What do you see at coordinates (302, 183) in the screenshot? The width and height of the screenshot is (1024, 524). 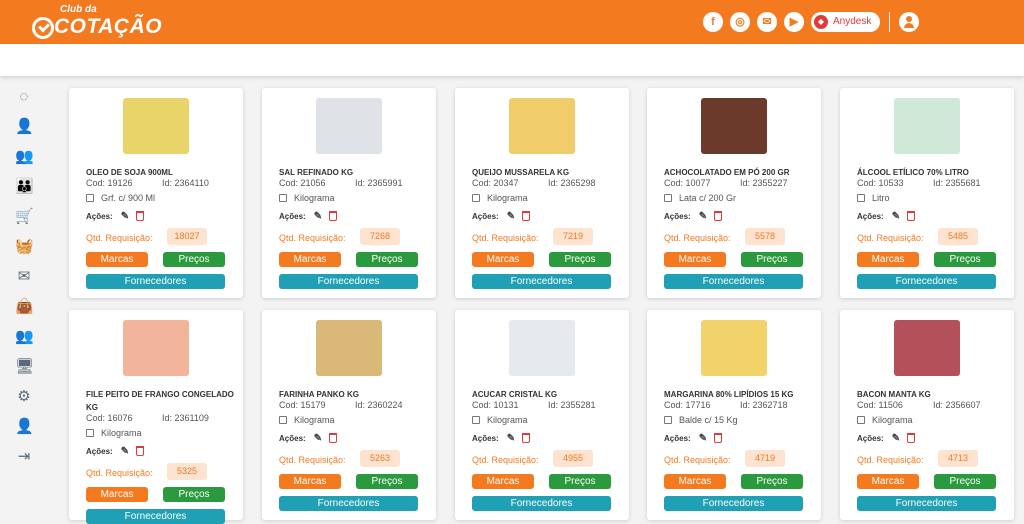 I see `product-code: Cod: 21056` at bounding box center [302, 183].